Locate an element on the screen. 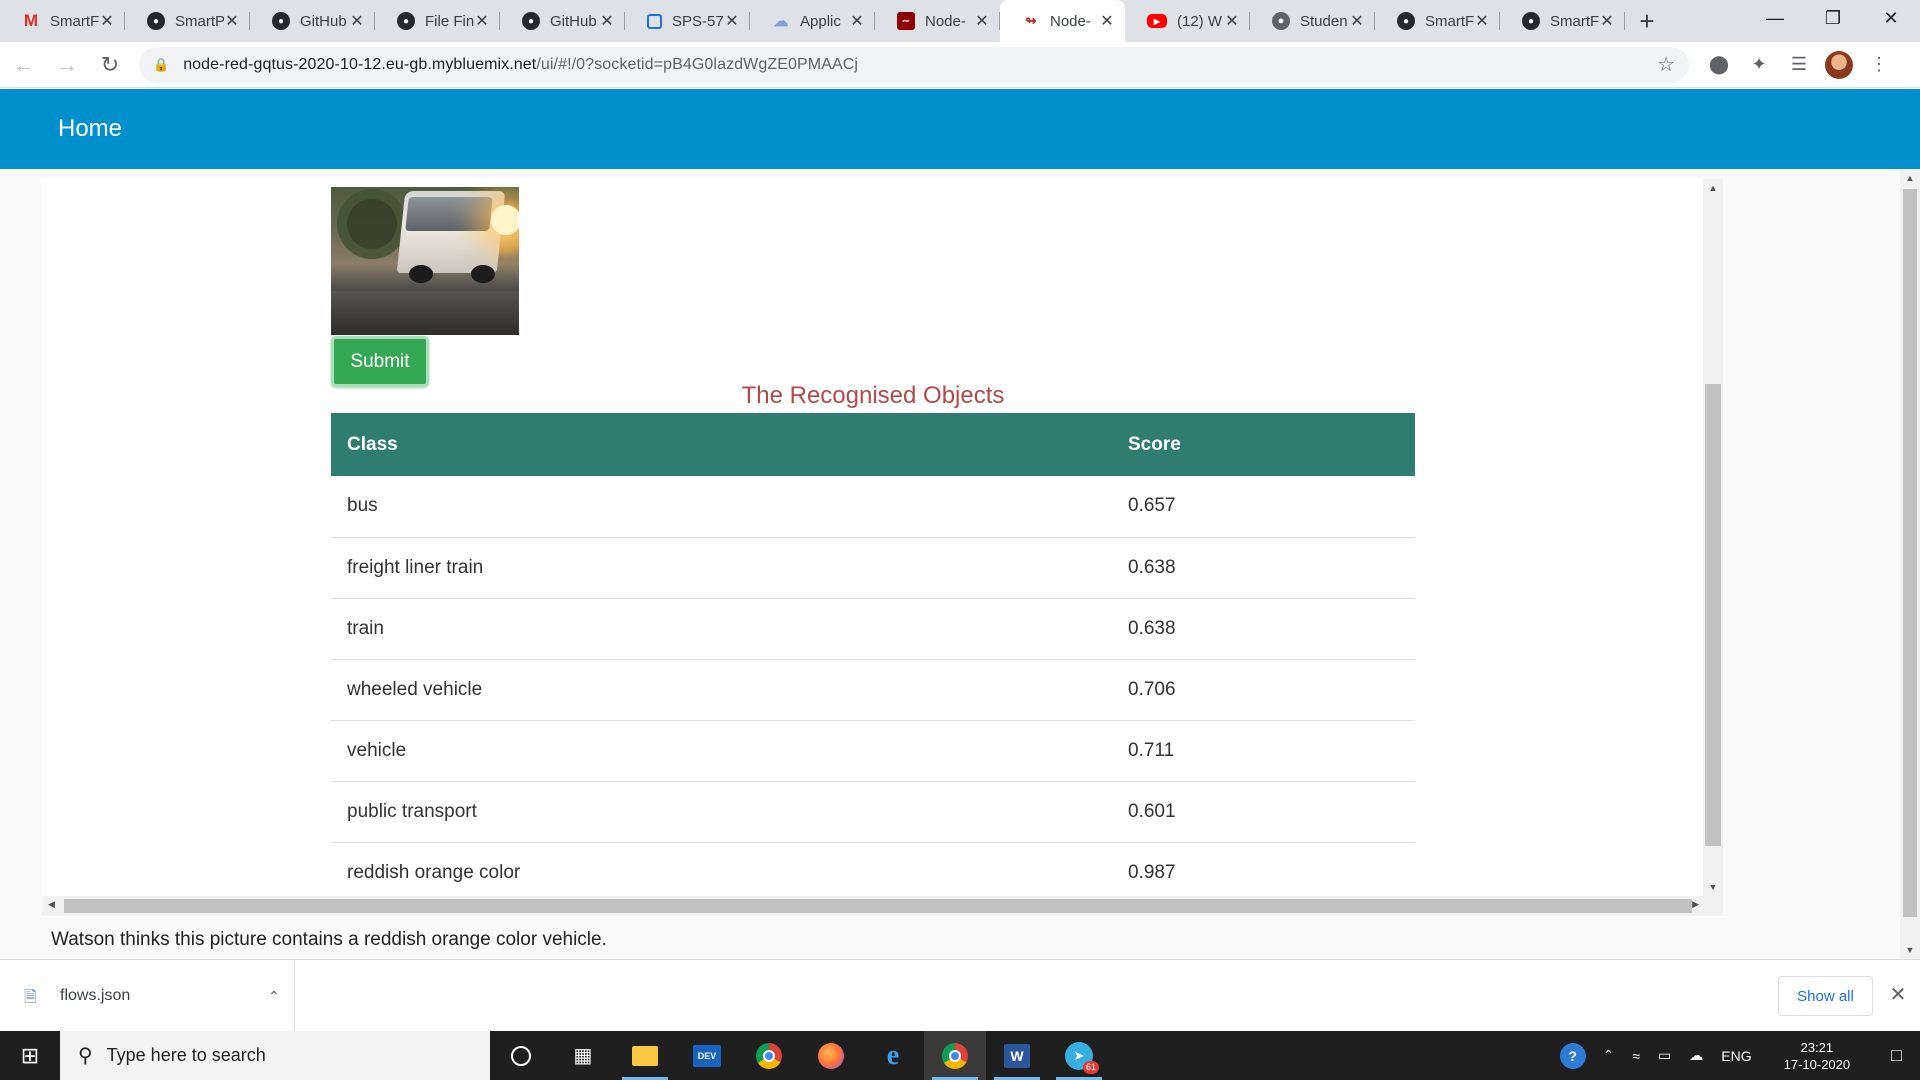  edge-icon: e is located at coordinates (893, 1055).